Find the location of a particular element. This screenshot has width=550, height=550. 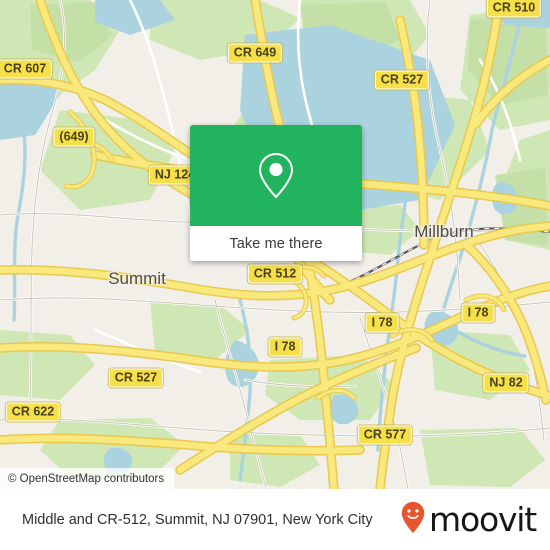

moovit-smiley-pin-icon is located at coordinates (413, 520).